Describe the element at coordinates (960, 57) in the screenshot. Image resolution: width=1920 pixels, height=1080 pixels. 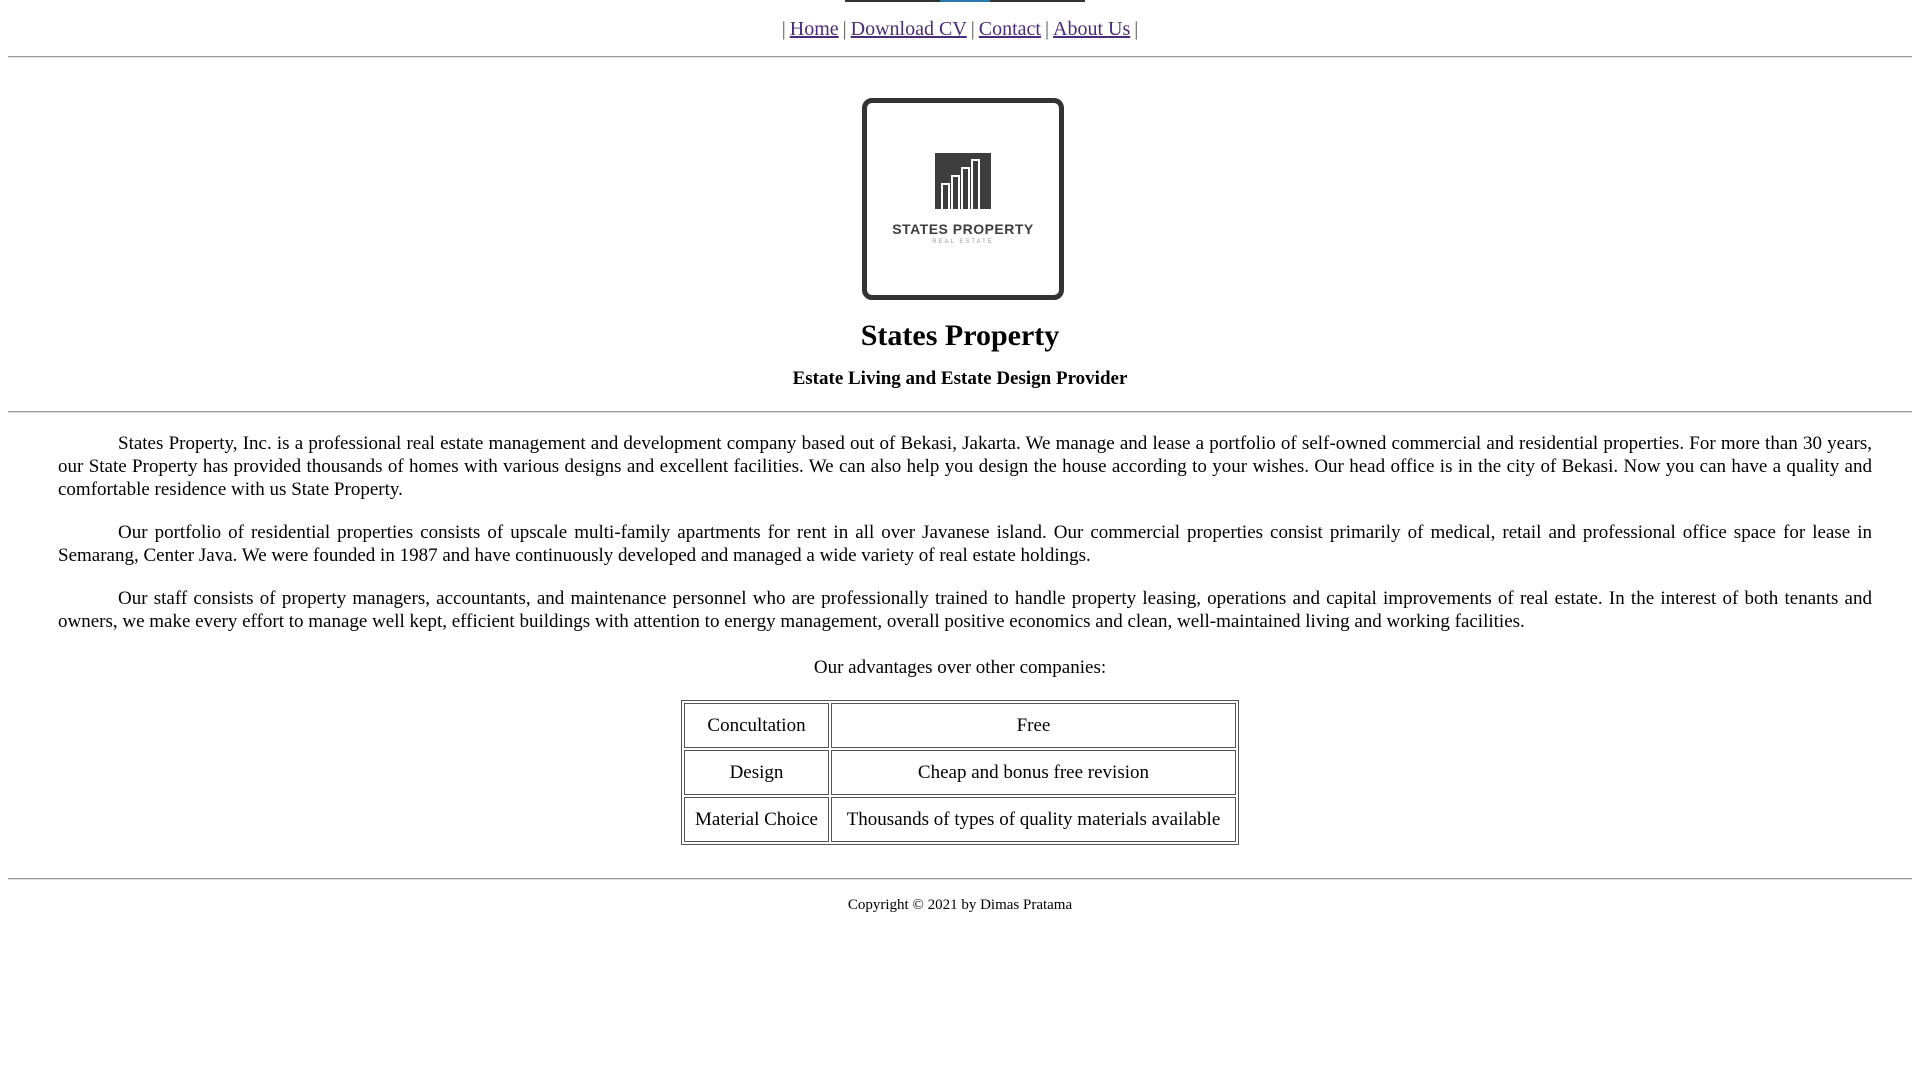
I see `divider-top` at that location.